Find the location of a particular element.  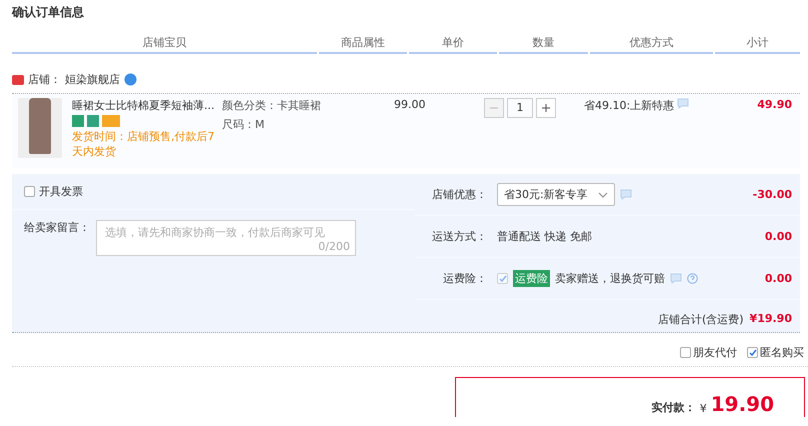

coupon-select: 省30元:新客专享 is located at coordinates (556, 194).